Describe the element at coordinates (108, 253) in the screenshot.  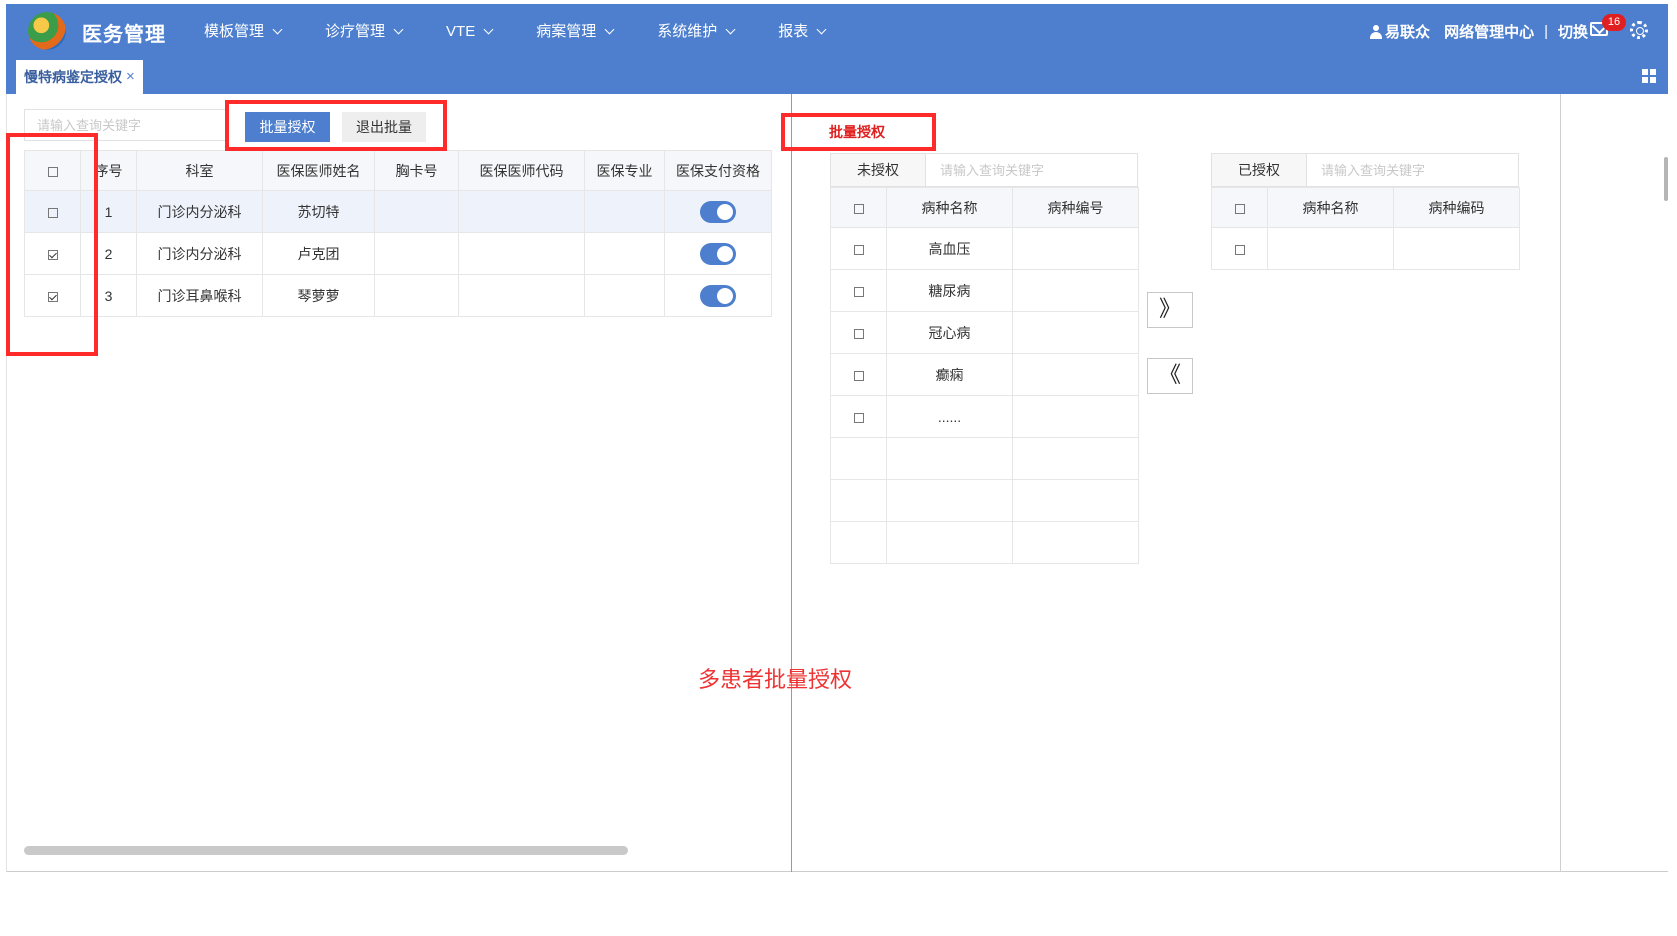
I see `cell-no: 2` at that location.